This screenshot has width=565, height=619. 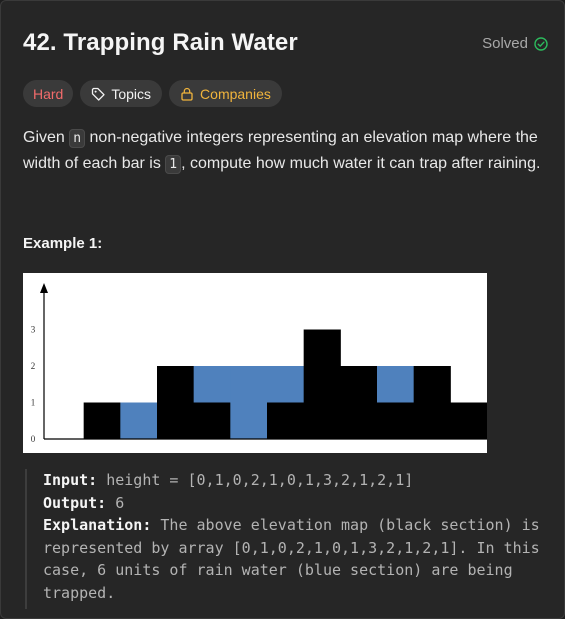 What do you see at coordinates (63, 243) in the screenshot?
I see `example-title: Example 1:` at bounding box center [63, 243].